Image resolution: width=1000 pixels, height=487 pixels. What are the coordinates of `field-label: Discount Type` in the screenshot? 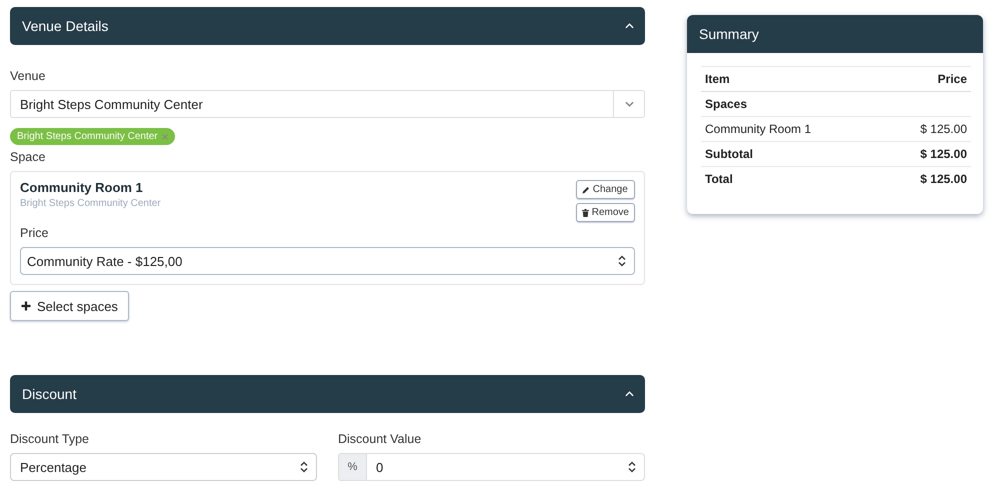 It's located at (50, 439).